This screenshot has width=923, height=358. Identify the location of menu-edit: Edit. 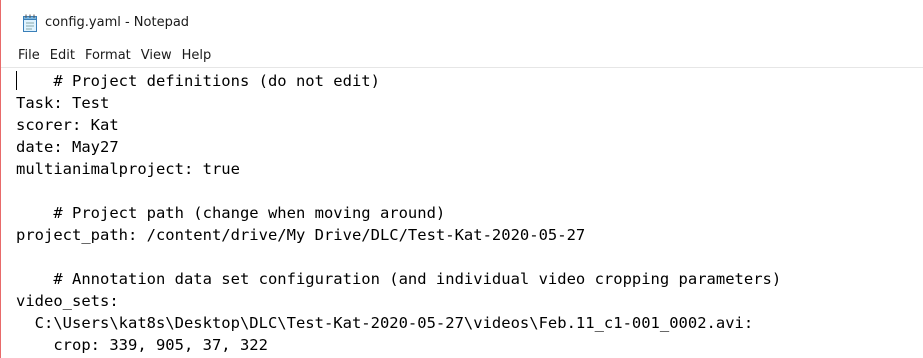
(62, 55).